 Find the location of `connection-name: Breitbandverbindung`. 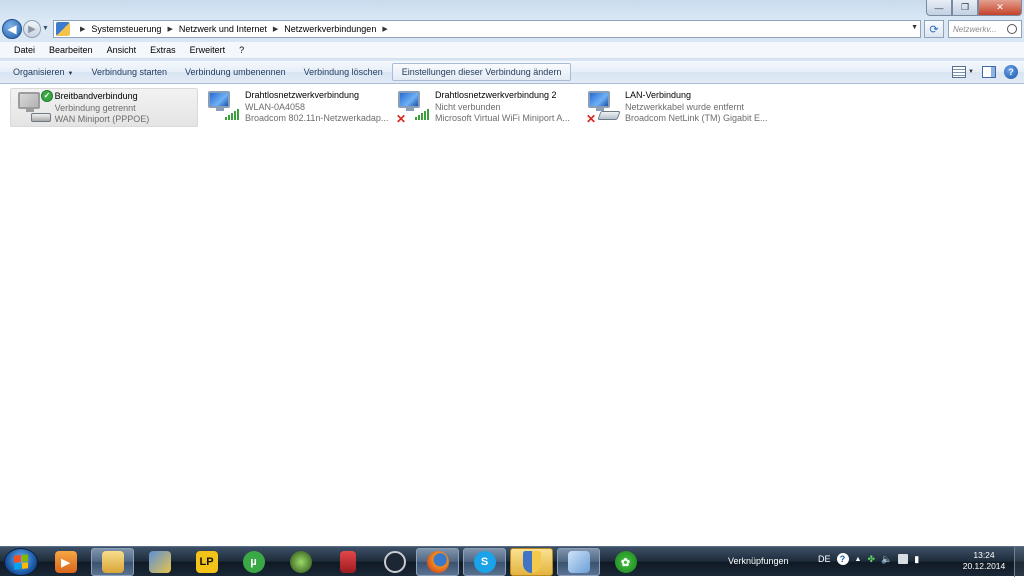

connection-name: Breitbandverbindung is located at coordinates (96, 96).